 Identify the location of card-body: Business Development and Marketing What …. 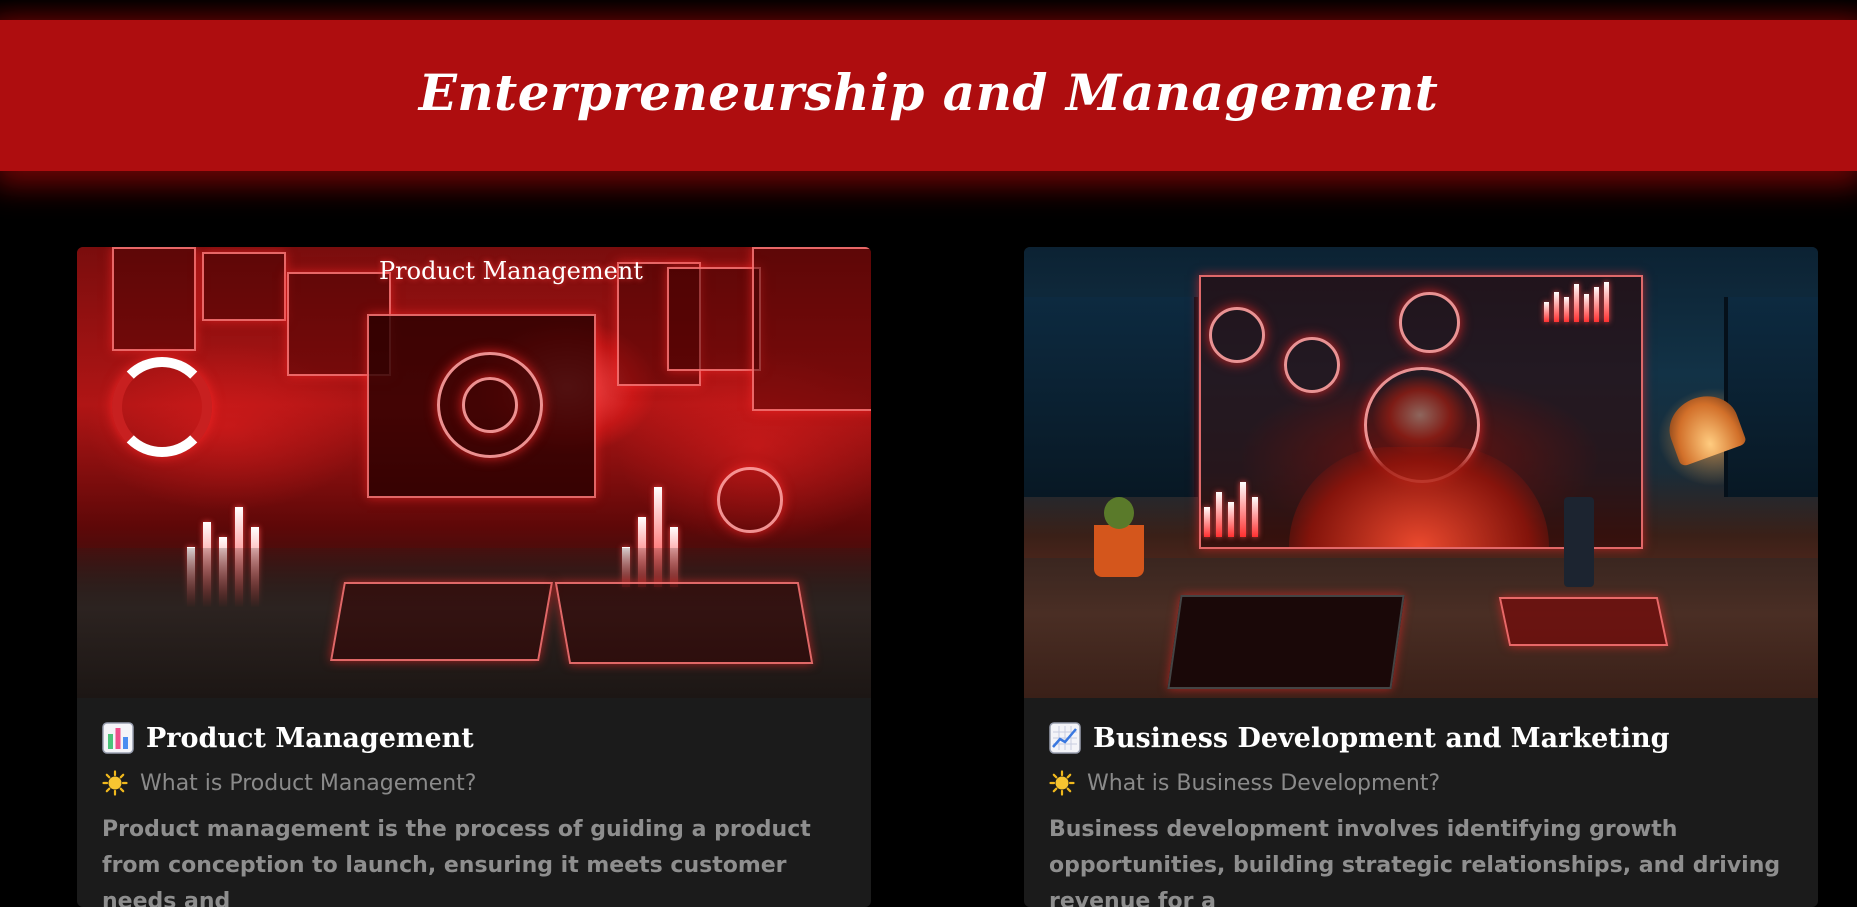
(1421, 802).